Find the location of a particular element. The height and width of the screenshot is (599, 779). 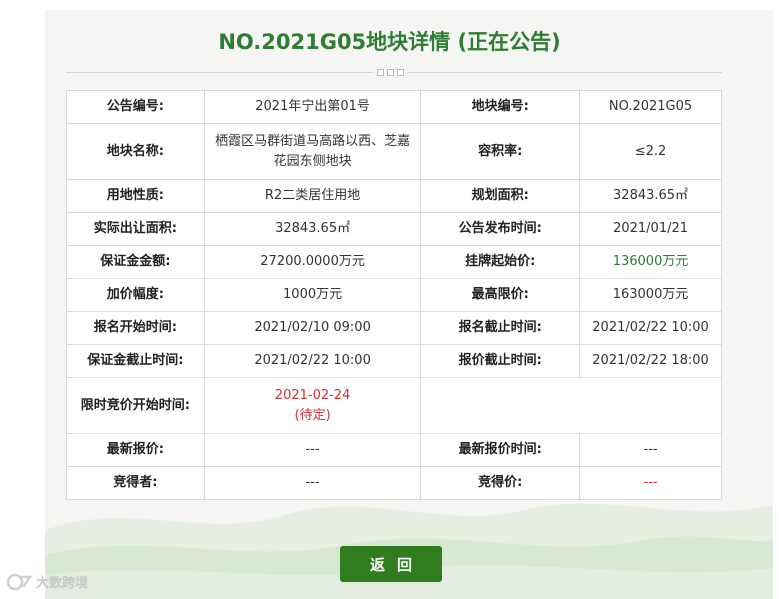

table-row: 最新报价: --- 最新报价时间: --- is located at coordinates (394, 450).